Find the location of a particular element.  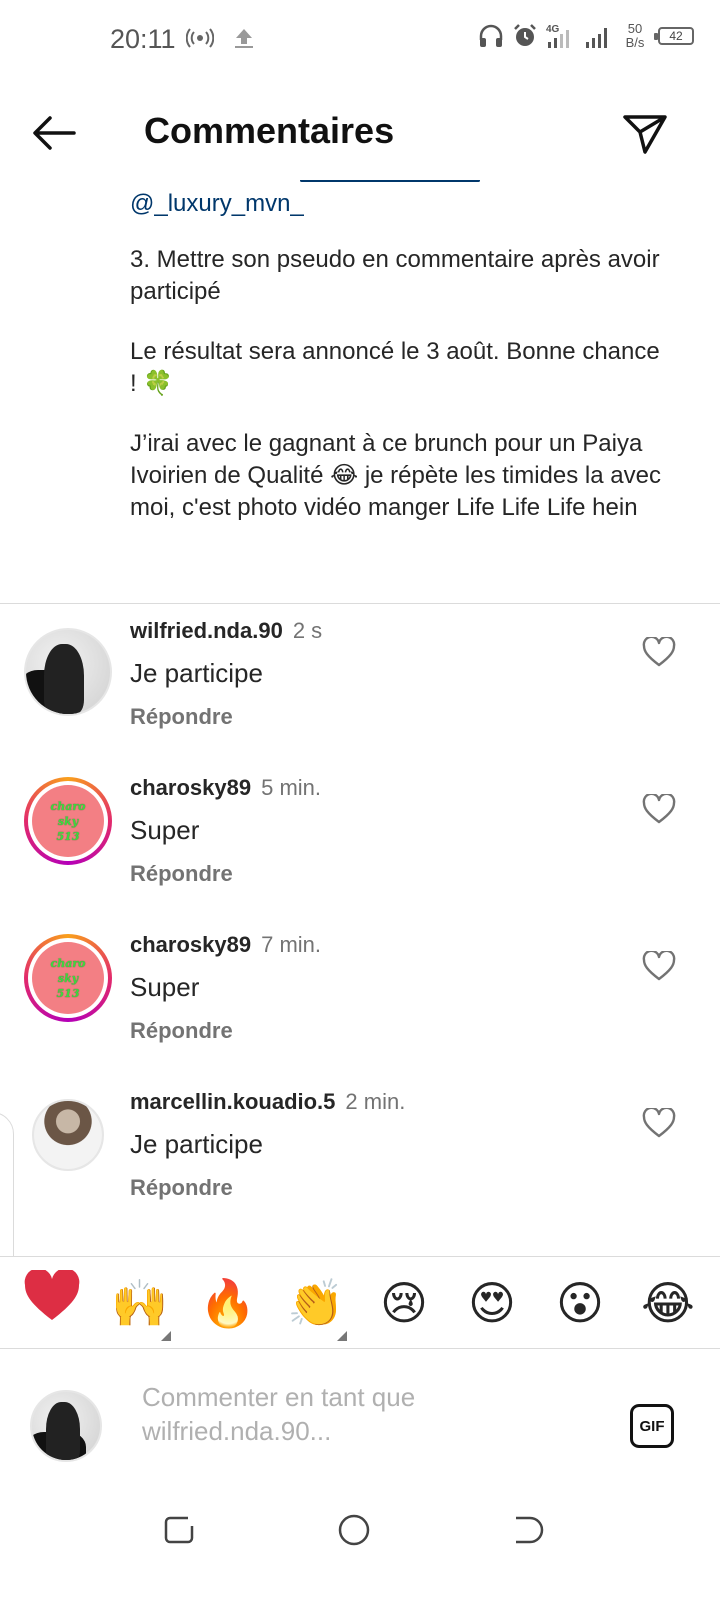

emoji-fire-button: 🔥 is located at coordinates (228, 1303).